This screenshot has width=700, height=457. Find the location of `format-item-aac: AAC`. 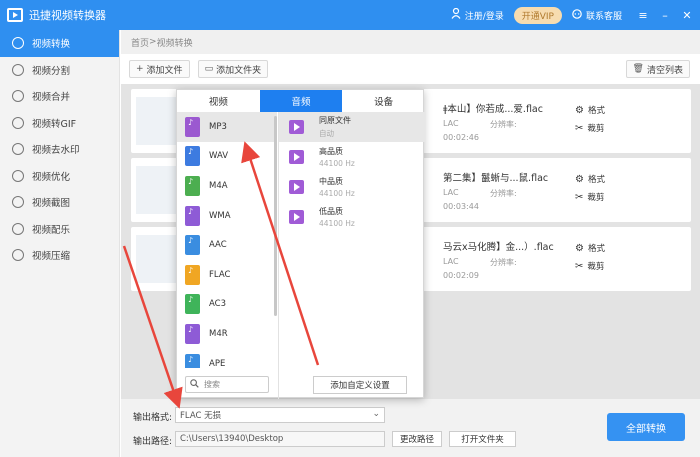

format-item-aac: AAC is located at coordinates (227, 245).